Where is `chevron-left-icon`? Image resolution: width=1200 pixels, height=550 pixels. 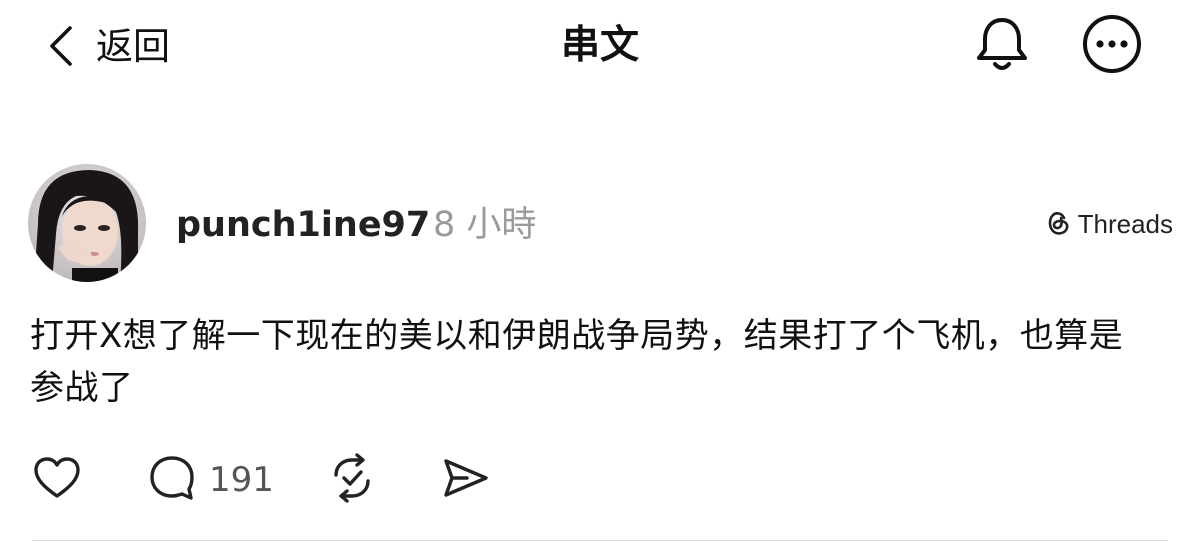 chevron-left-icon is located at coordinates (61, 46).